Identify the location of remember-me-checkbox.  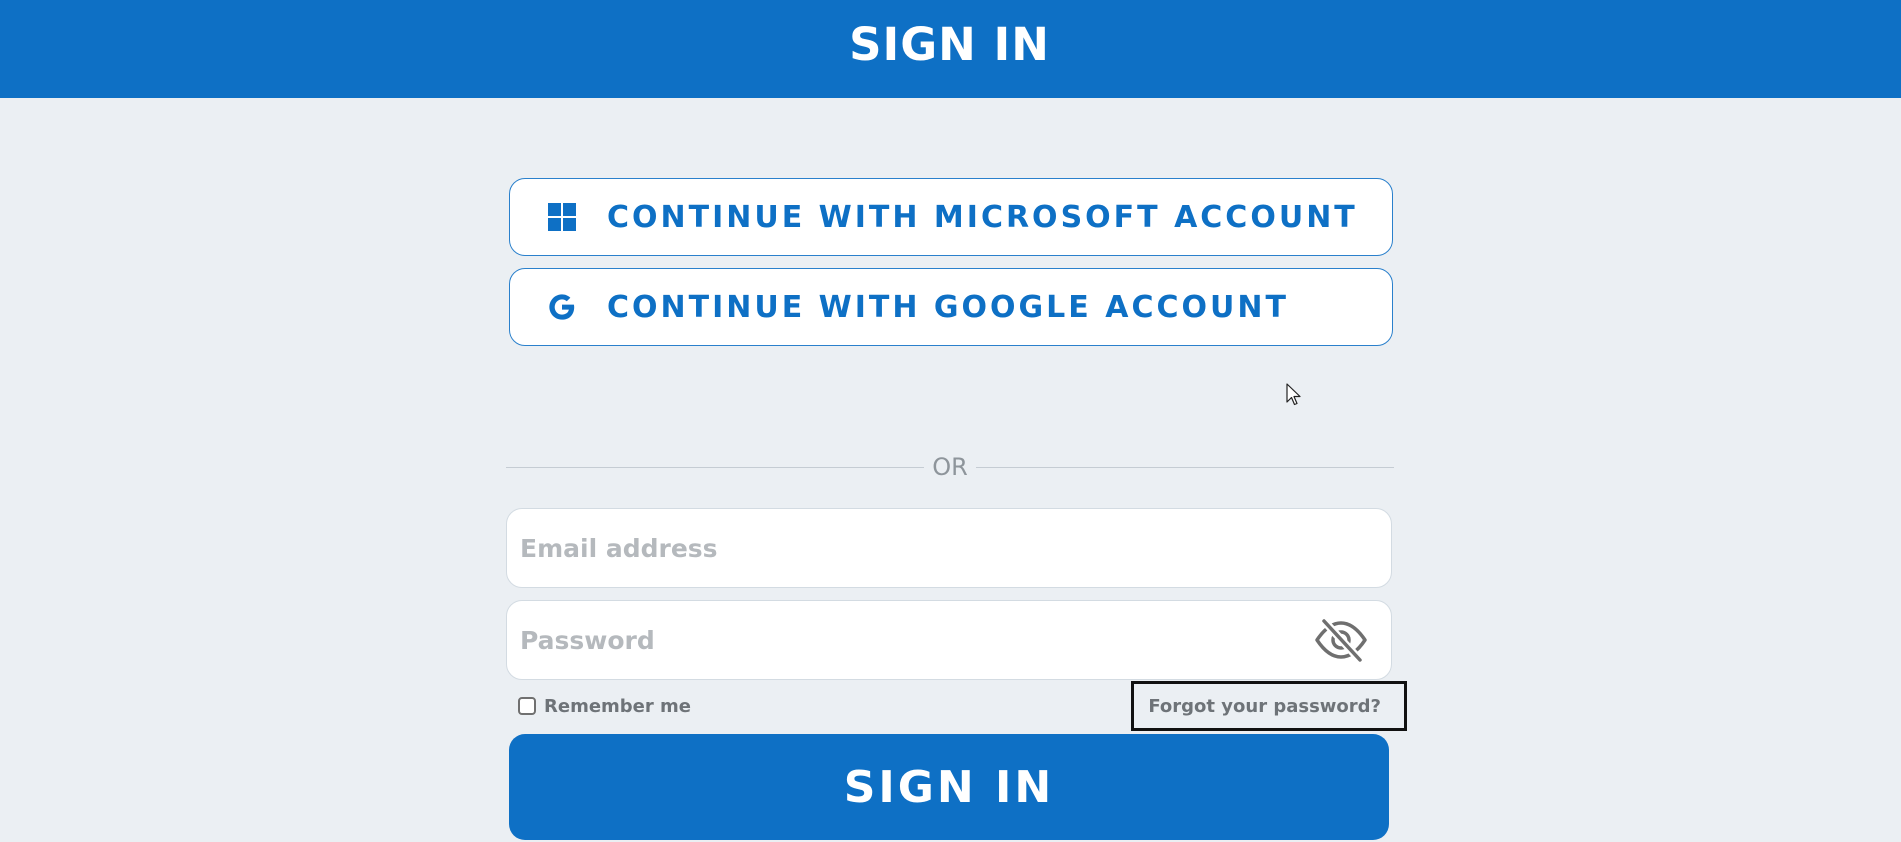
(527, 706).